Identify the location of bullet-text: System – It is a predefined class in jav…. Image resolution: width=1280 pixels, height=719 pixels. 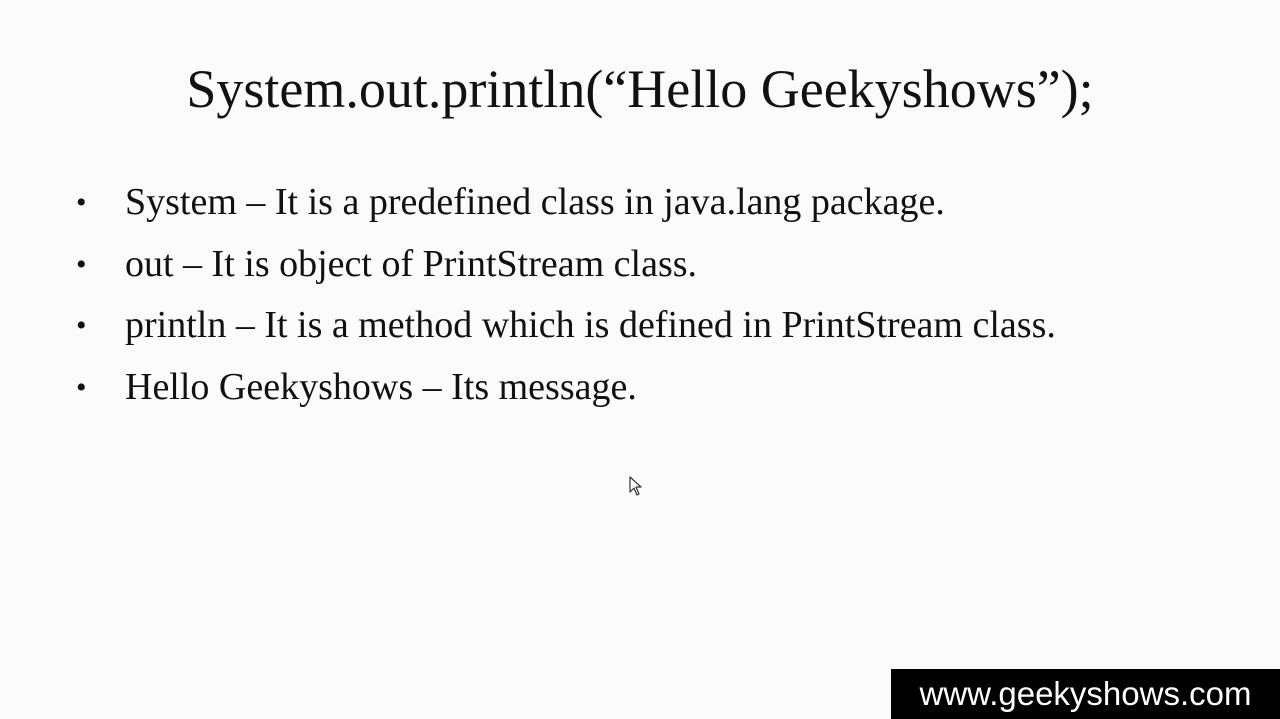
(535, 202).